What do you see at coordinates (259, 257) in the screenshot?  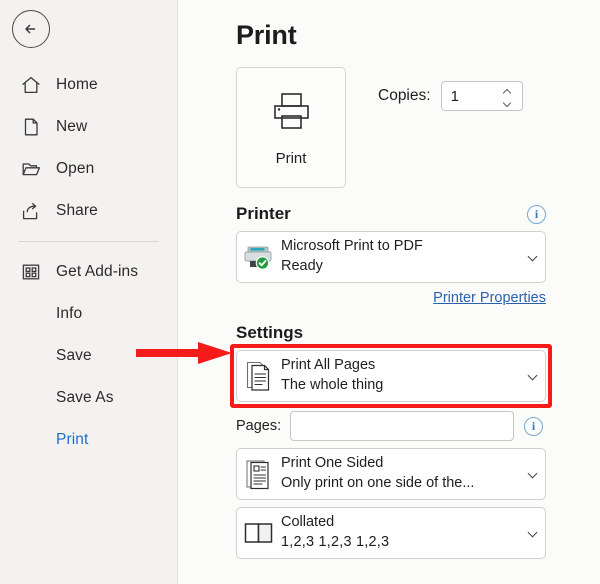 I see `printer-device-icon` at bounding box center [259, 257].